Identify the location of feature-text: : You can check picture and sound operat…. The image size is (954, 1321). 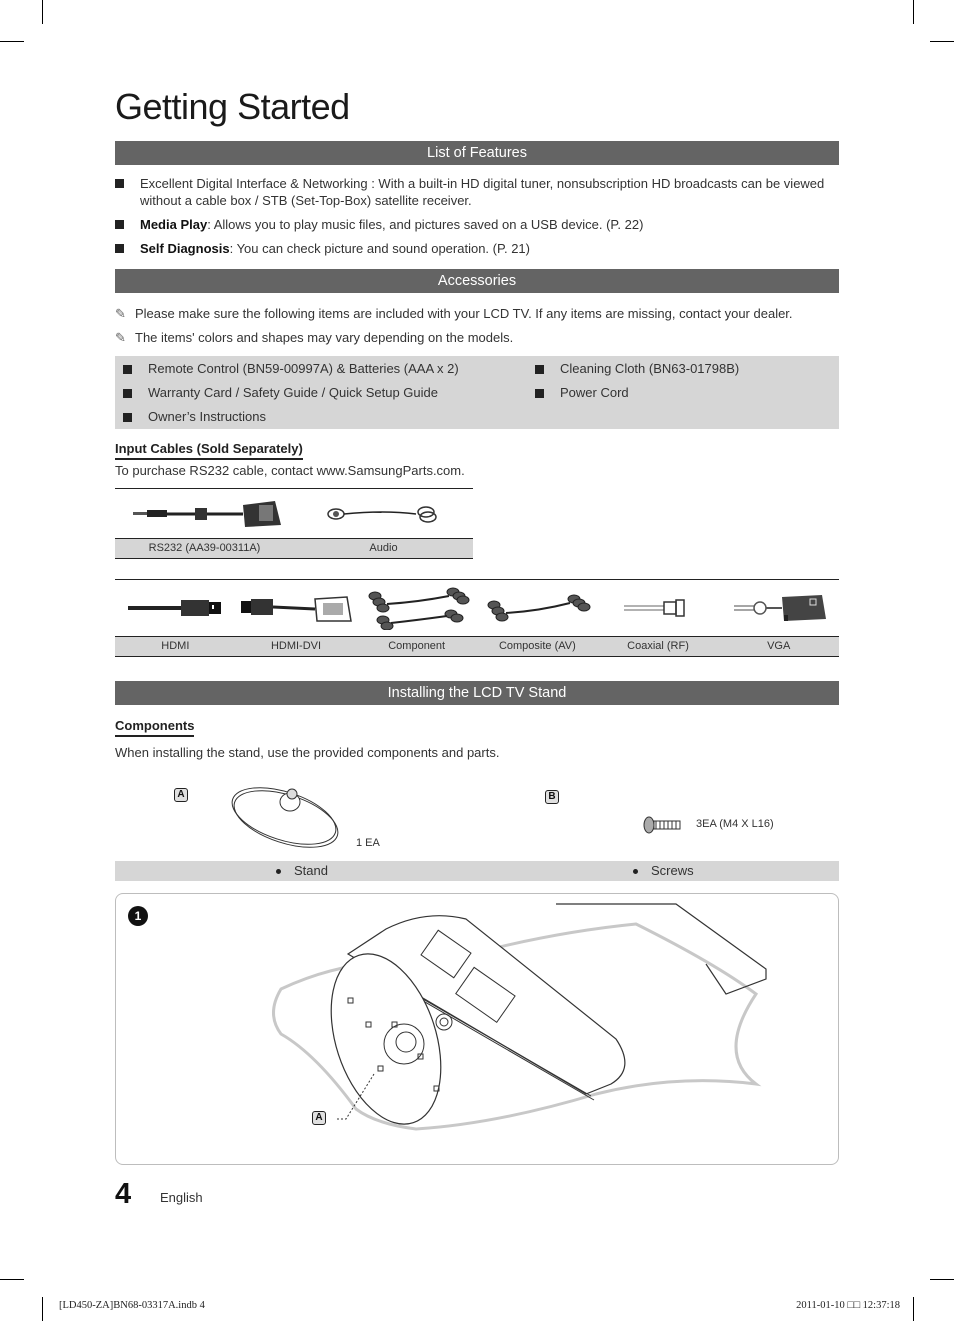
(379, 248).